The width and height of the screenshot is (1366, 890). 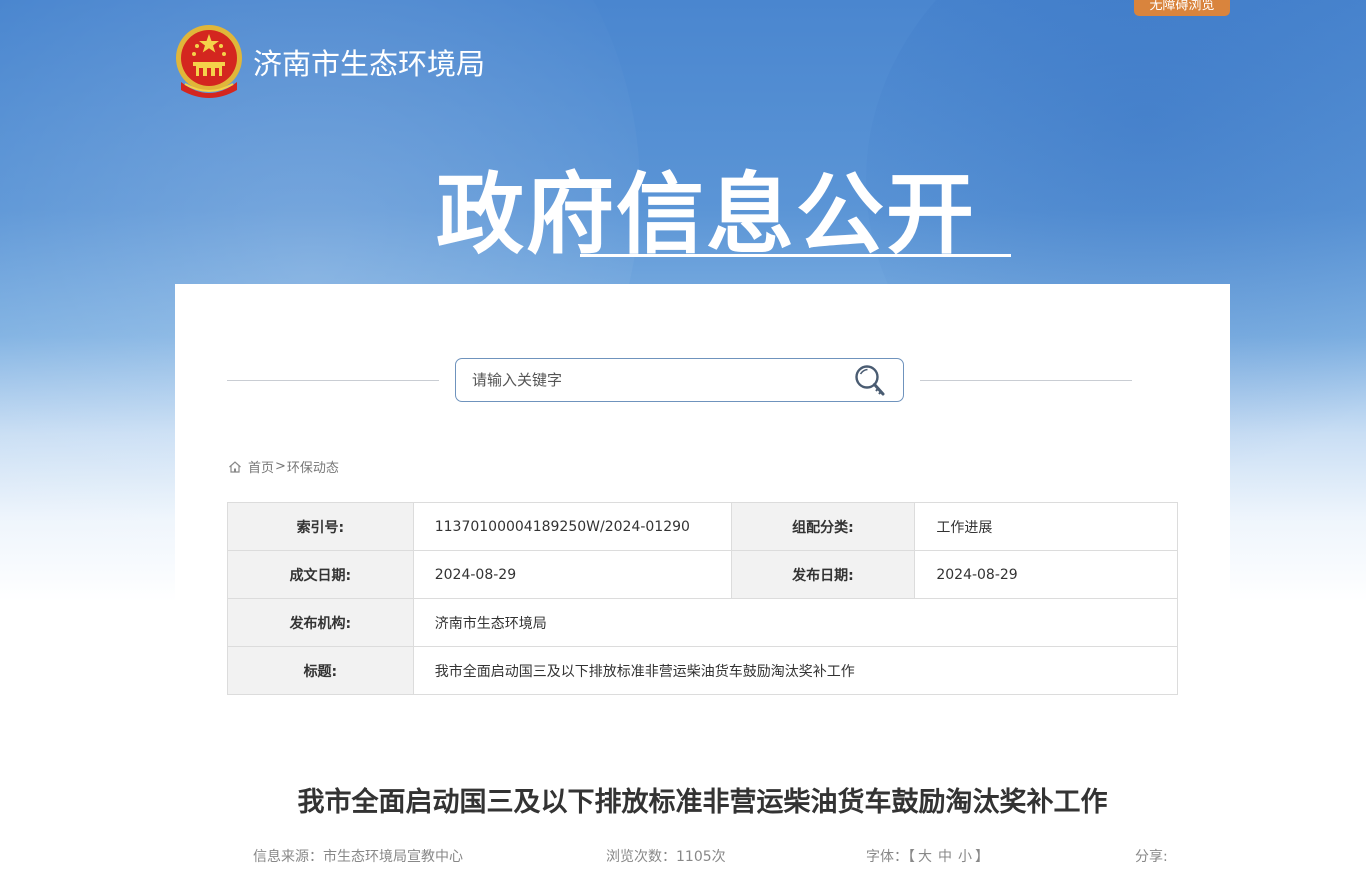 What do you see at coordinates (887, 857) in the screenshot?
I see `font-size-label: 字体：` at bounding box center [887, 857].